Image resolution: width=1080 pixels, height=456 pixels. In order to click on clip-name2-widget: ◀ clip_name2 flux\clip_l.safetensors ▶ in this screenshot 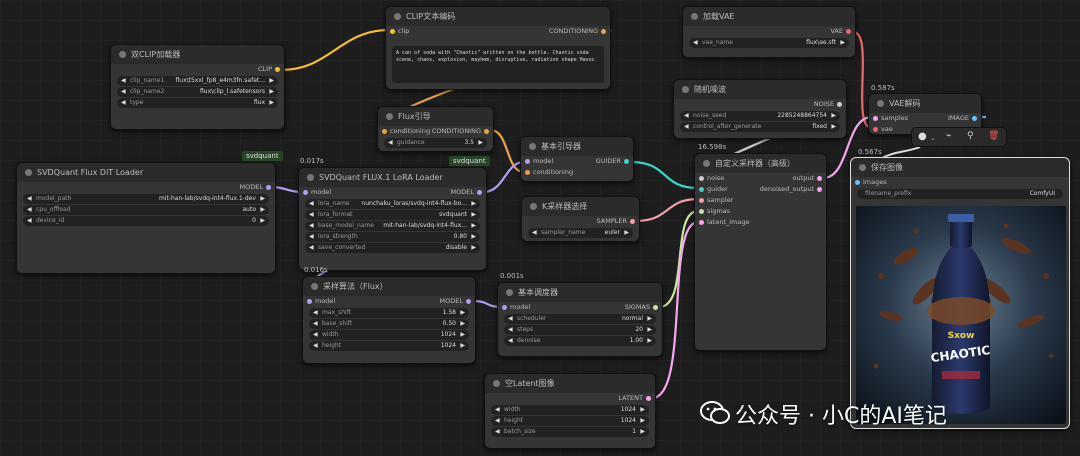, I will do `click(197, 92)`.